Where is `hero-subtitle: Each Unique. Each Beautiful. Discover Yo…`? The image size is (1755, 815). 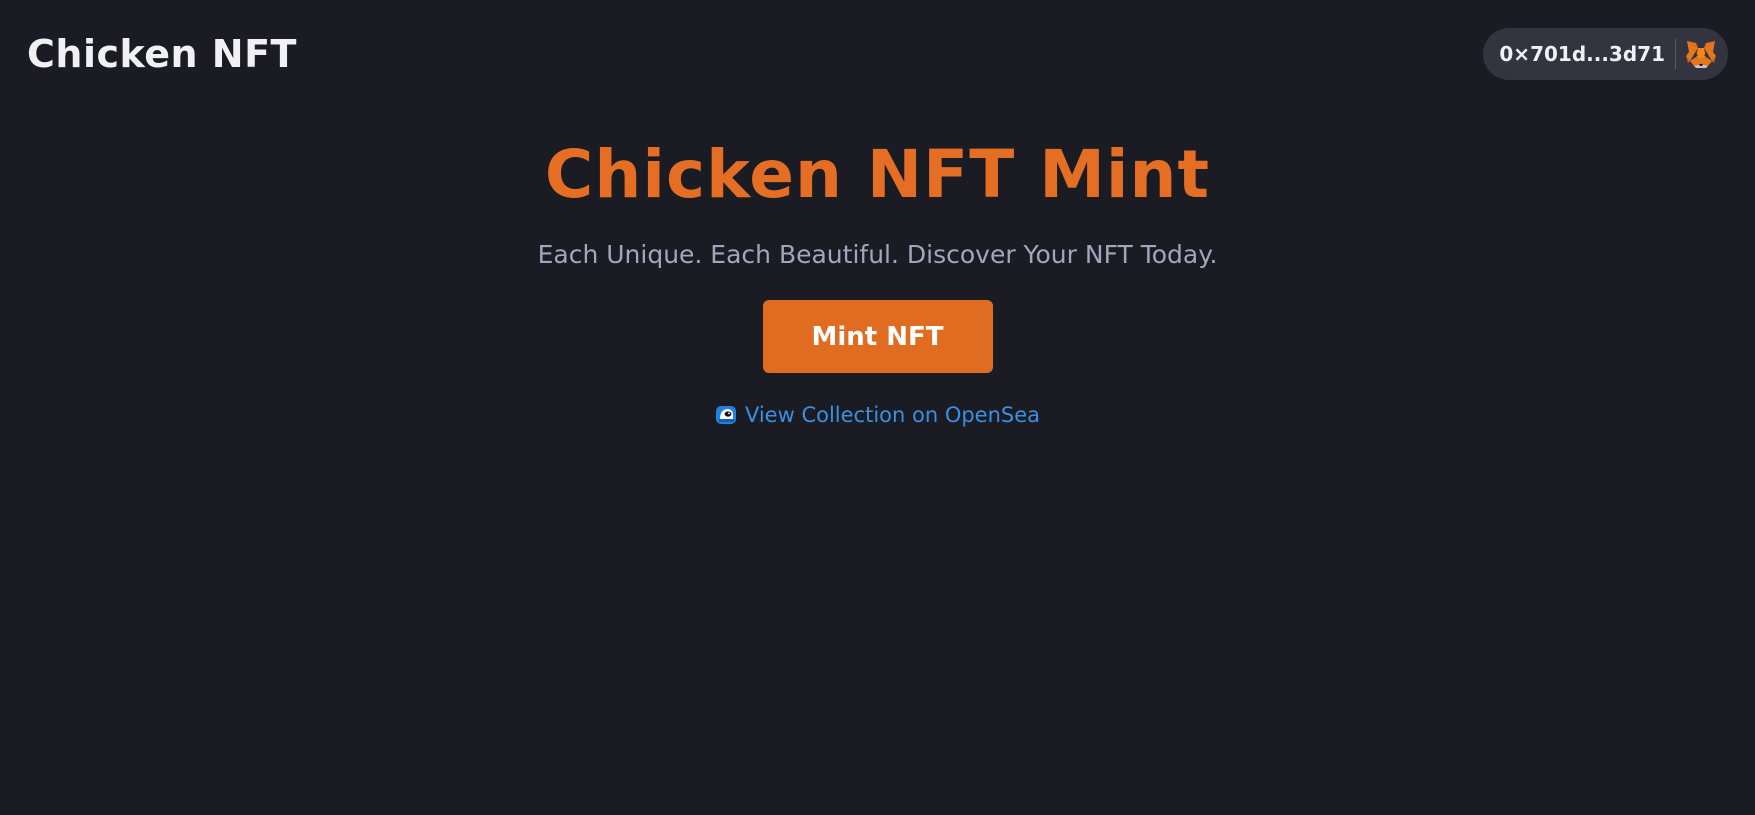 hero-subtitle: Each Unique. Each Beautiful. Discover Yo… is located at coordinates (877, 254).